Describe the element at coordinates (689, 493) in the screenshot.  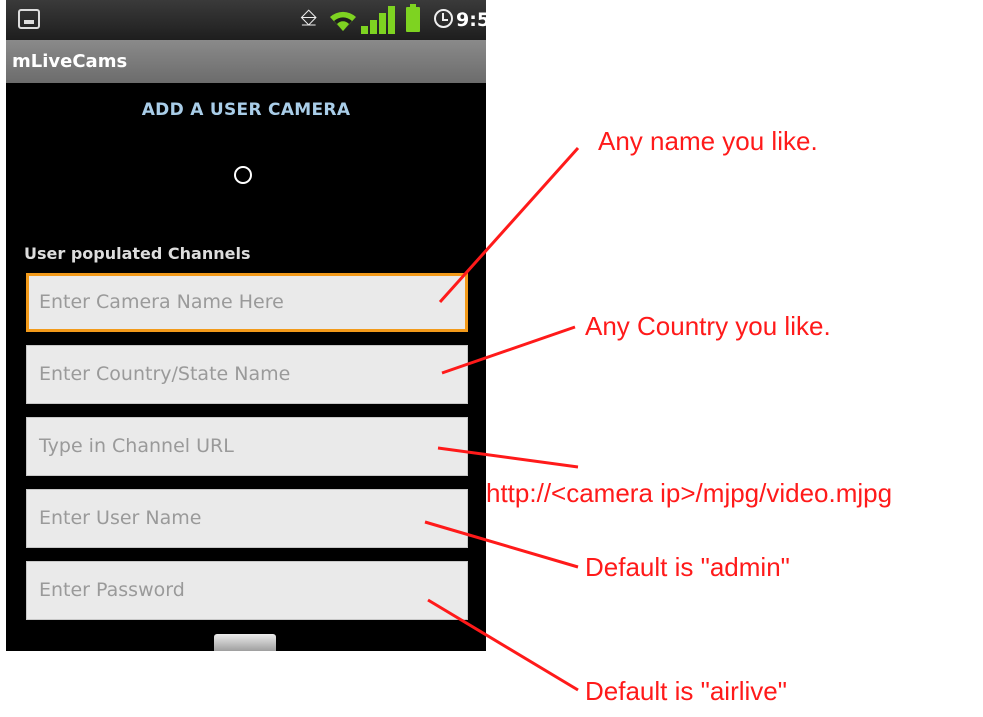
I see `annotation-url: http://<camera ip>/mjpg/video.mjpg` at that location.